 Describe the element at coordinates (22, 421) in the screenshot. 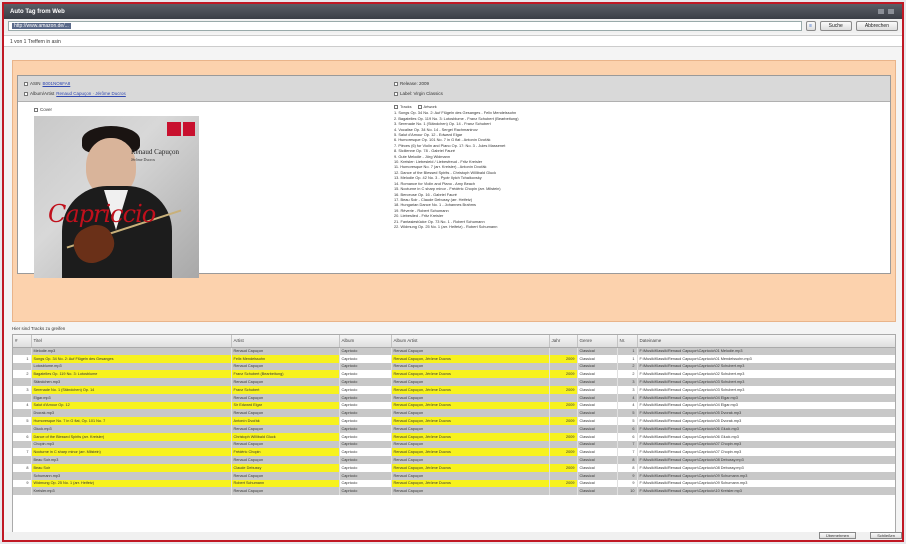

I see `table-cell-num: 5` at that location.